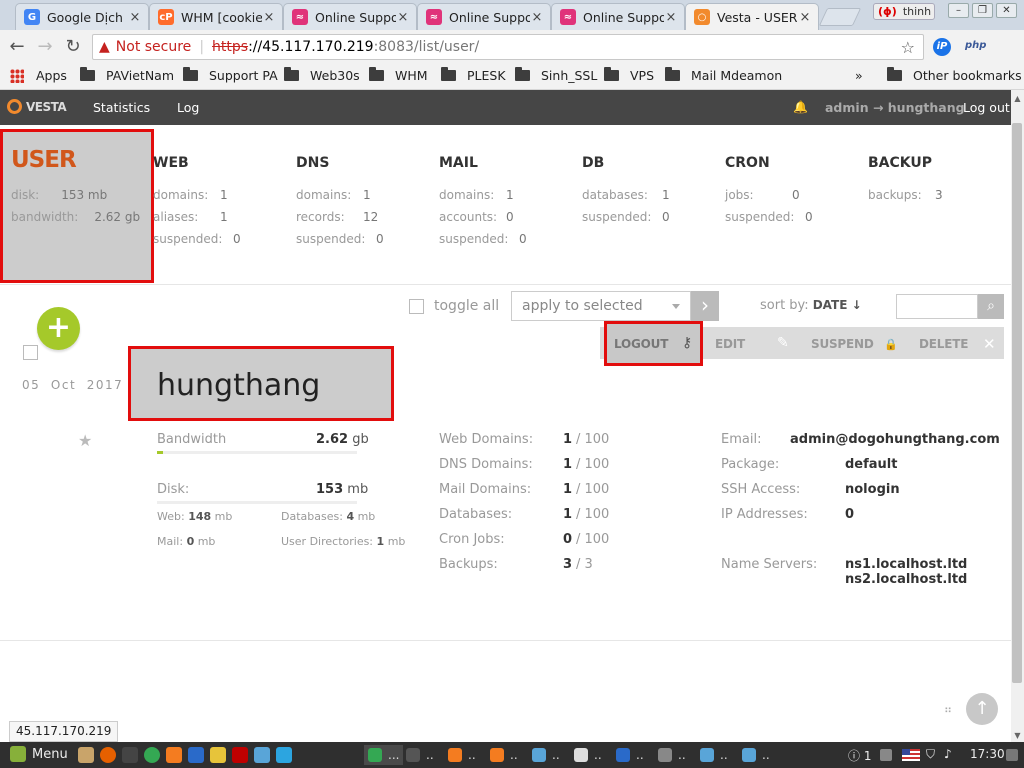  Describe the element at coordinates (216, 16) in the screenshot. I see `browser-tab: cP WHM [cookie ×` at that location.